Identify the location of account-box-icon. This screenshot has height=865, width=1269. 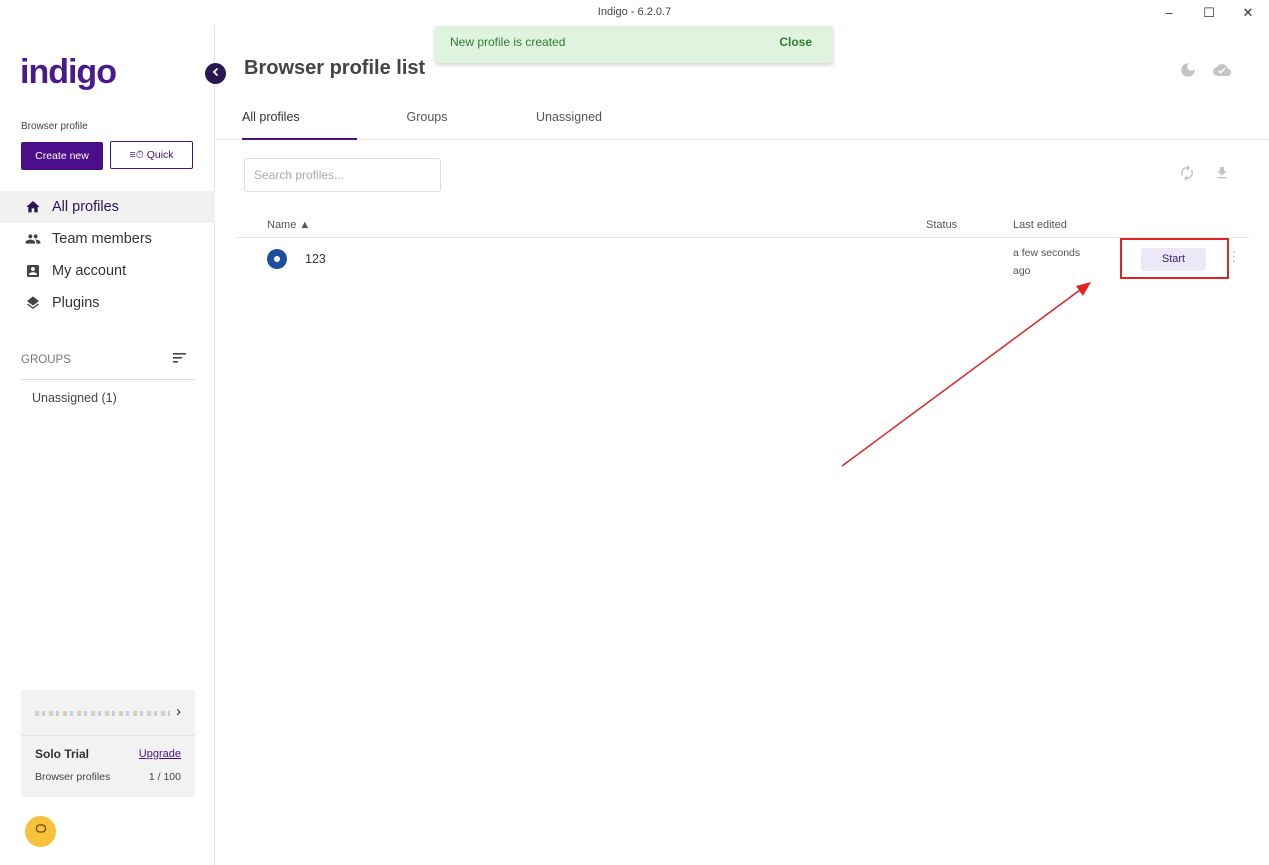
(33, 271).